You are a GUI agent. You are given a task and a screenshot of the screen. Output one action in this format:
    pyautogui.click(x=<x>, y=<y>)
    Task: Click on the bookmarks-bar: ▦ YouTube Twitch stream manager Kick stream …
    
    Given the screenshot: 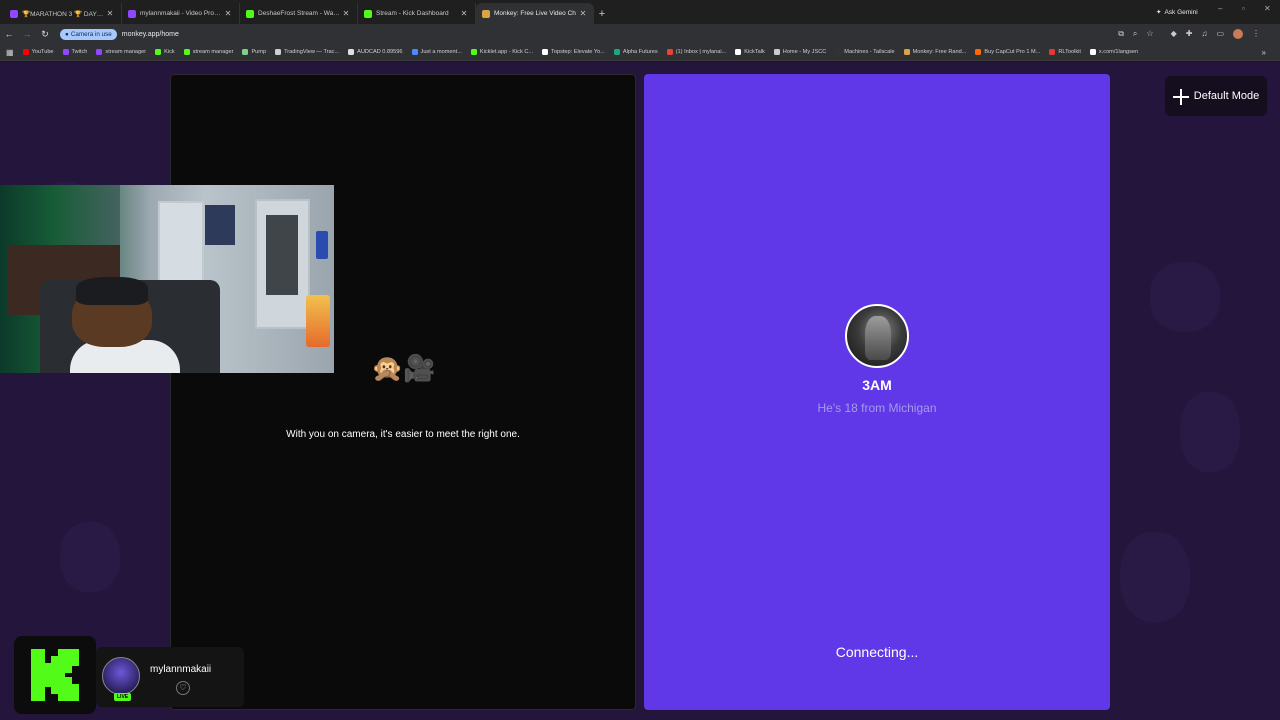 What is the action you would take?
    pyautogui.click(x=640, y=52)
    